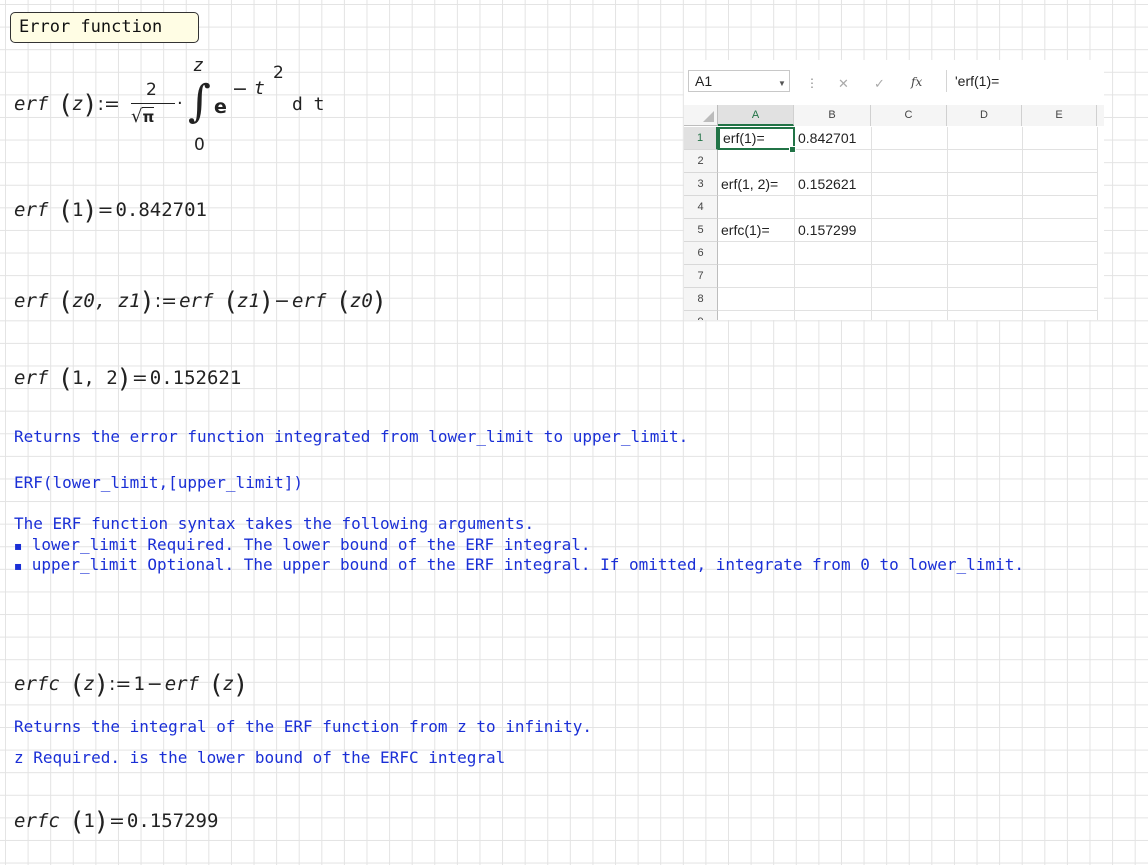 This screenshot has height=865, width=1148. Describe the element at coordinates (812, 83) in the screenshot. I see `more-options-icon: ⋮` at that location.